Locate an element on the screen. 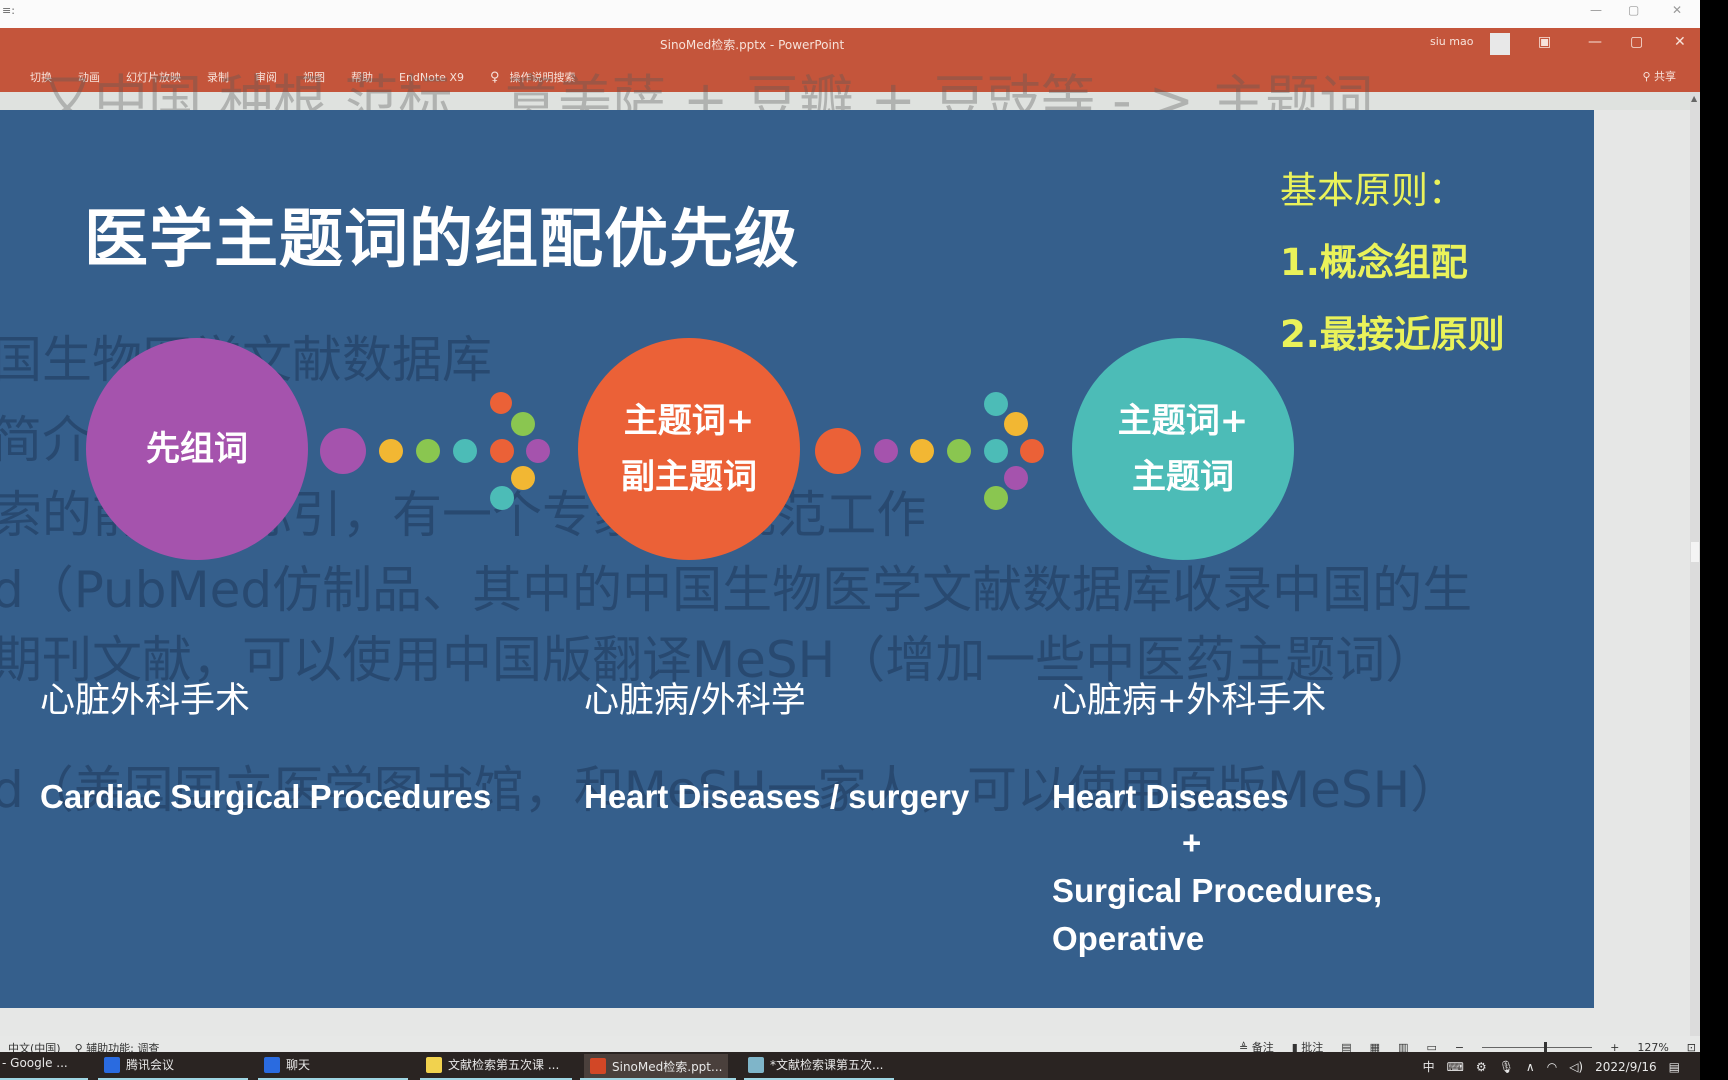 The image size is (1728, 1080). principles-box: 基本原则： 1.概念组配 2.最接近原则 is located at coordinates (1392, 263).